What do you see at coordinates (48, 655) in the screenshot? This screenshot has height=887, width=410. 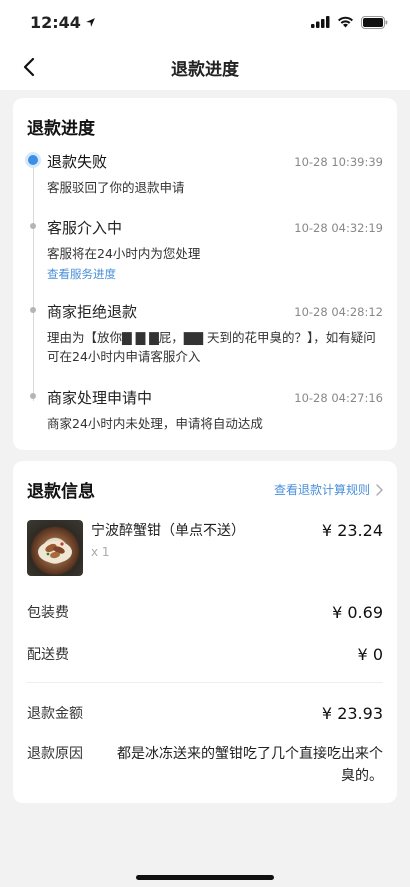 I see `delivery-fee-label: 配送费` at bounding box center [48, 655].